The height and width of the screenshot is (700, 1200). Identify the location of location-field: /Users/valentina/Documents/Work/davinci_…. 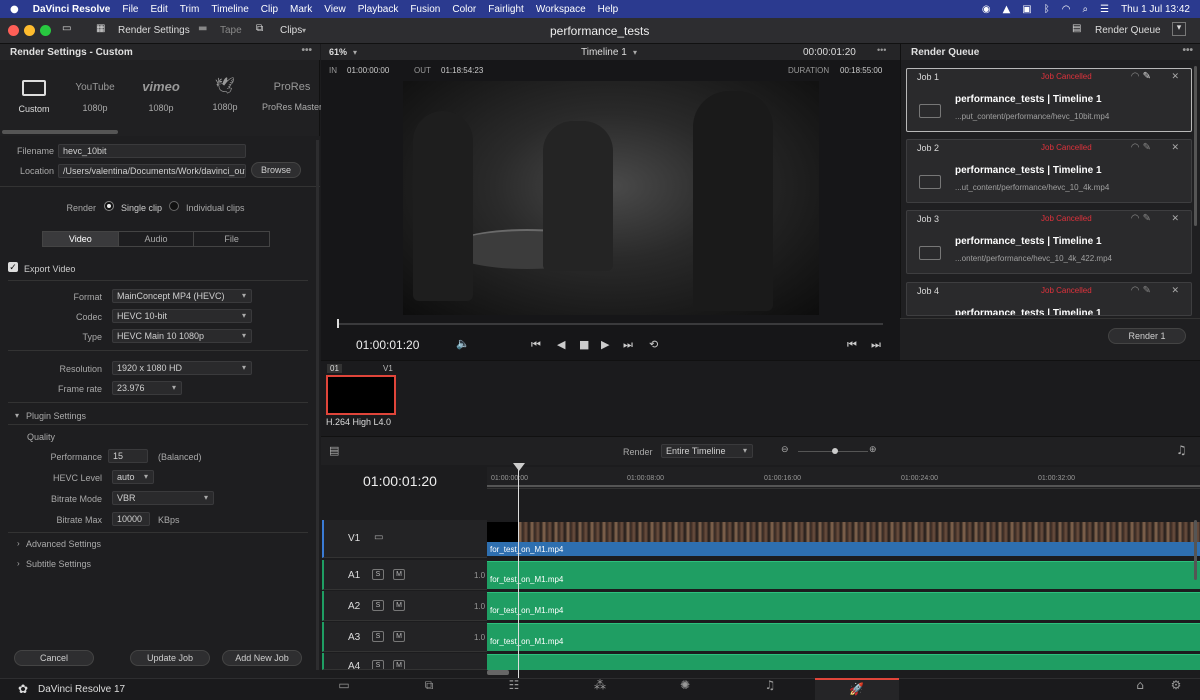
(152, 171).